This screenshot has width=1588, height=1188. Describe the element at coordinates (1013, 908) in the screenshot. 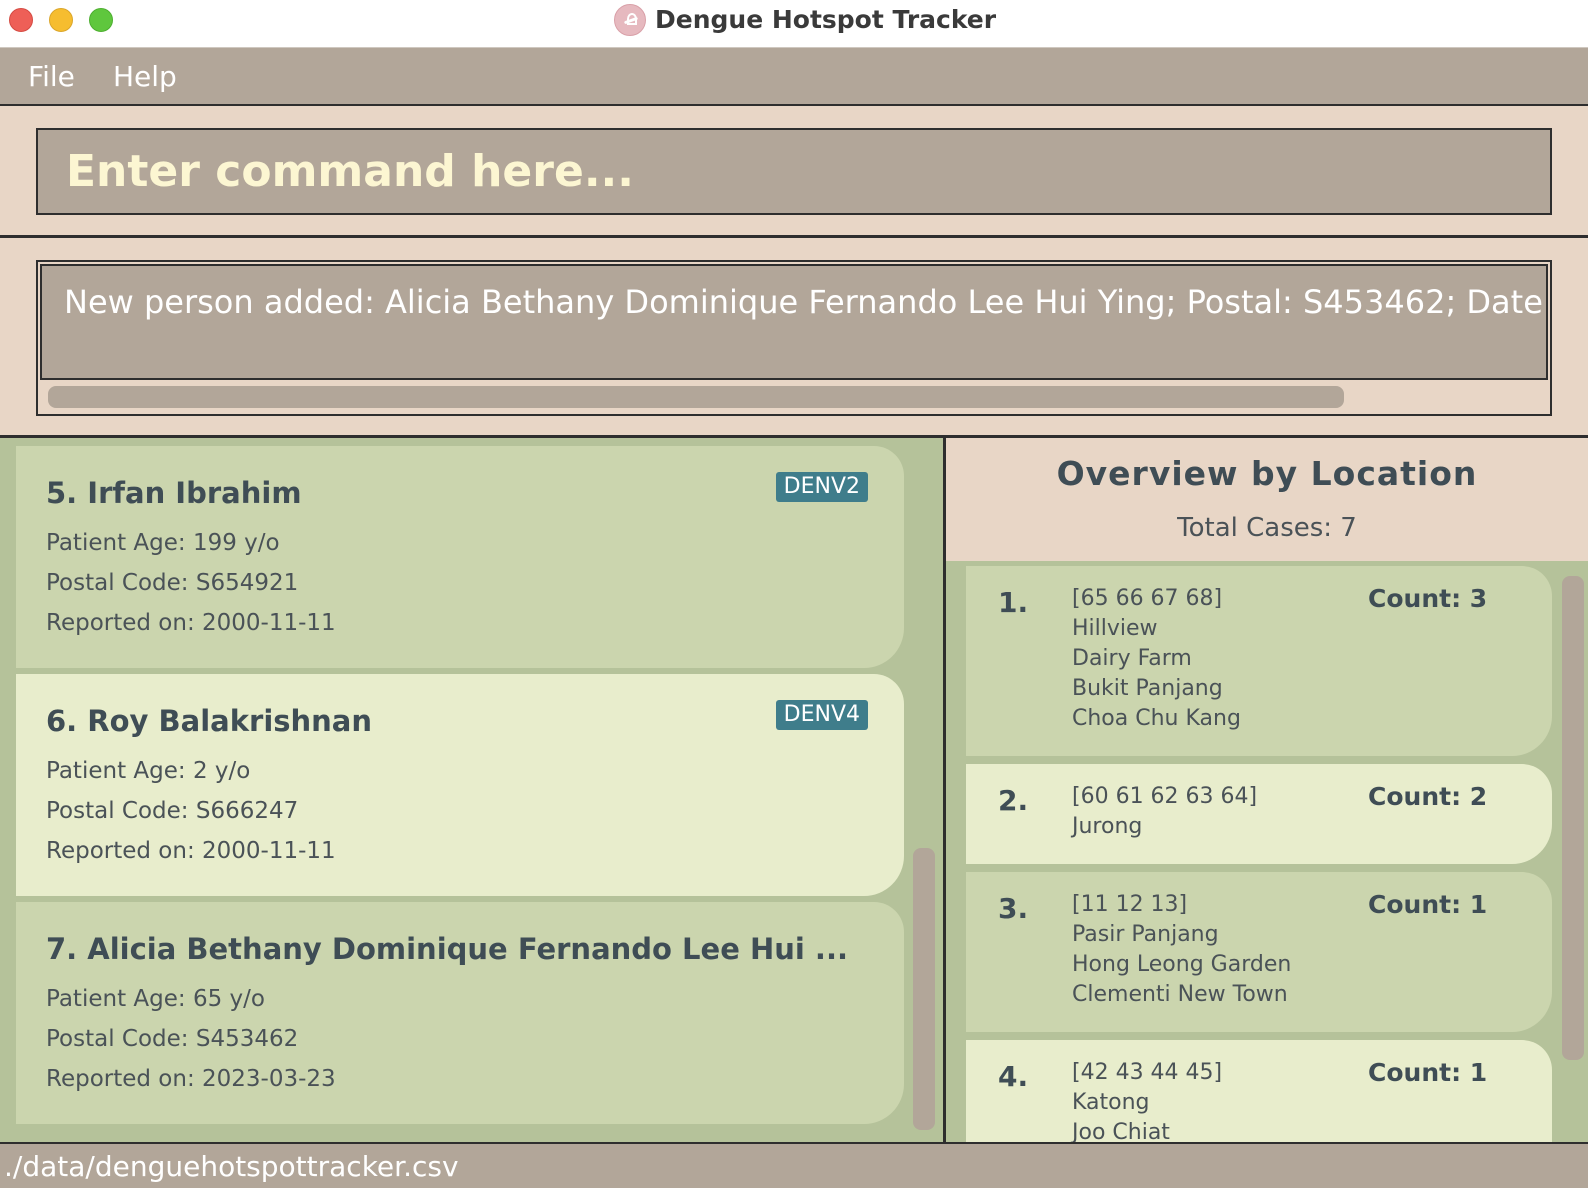

I see `location-rank: 3.` at that location.